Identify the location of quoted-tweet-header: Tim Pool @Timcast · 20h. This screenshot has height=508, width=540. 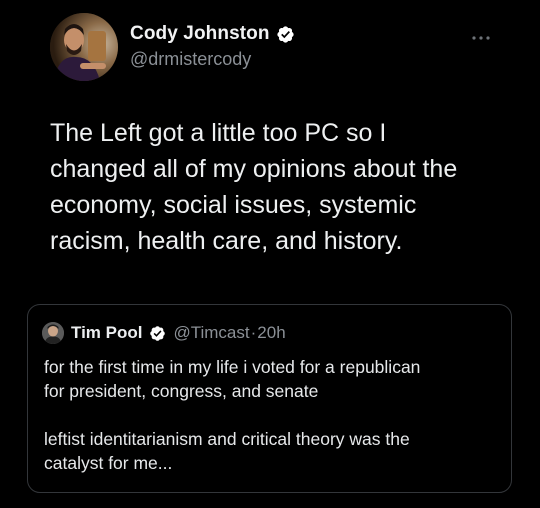
(164, 333).